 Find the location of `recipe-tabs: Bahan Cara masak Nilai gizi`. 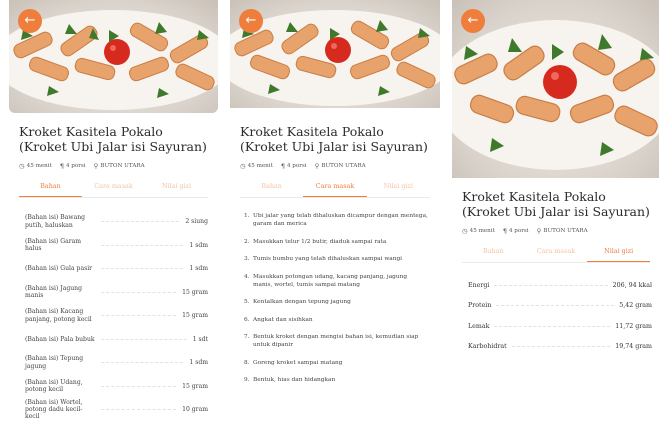

recipe-tabs: Bahan Cara masak Nilai gizi is located at coordinates (113, 187).